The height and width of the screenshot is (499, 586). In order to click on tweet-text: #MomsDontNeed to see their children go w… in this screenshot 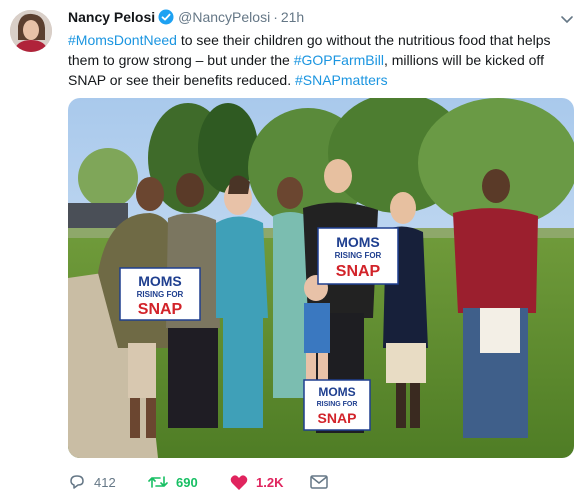, I will do `click(321, 60)`.